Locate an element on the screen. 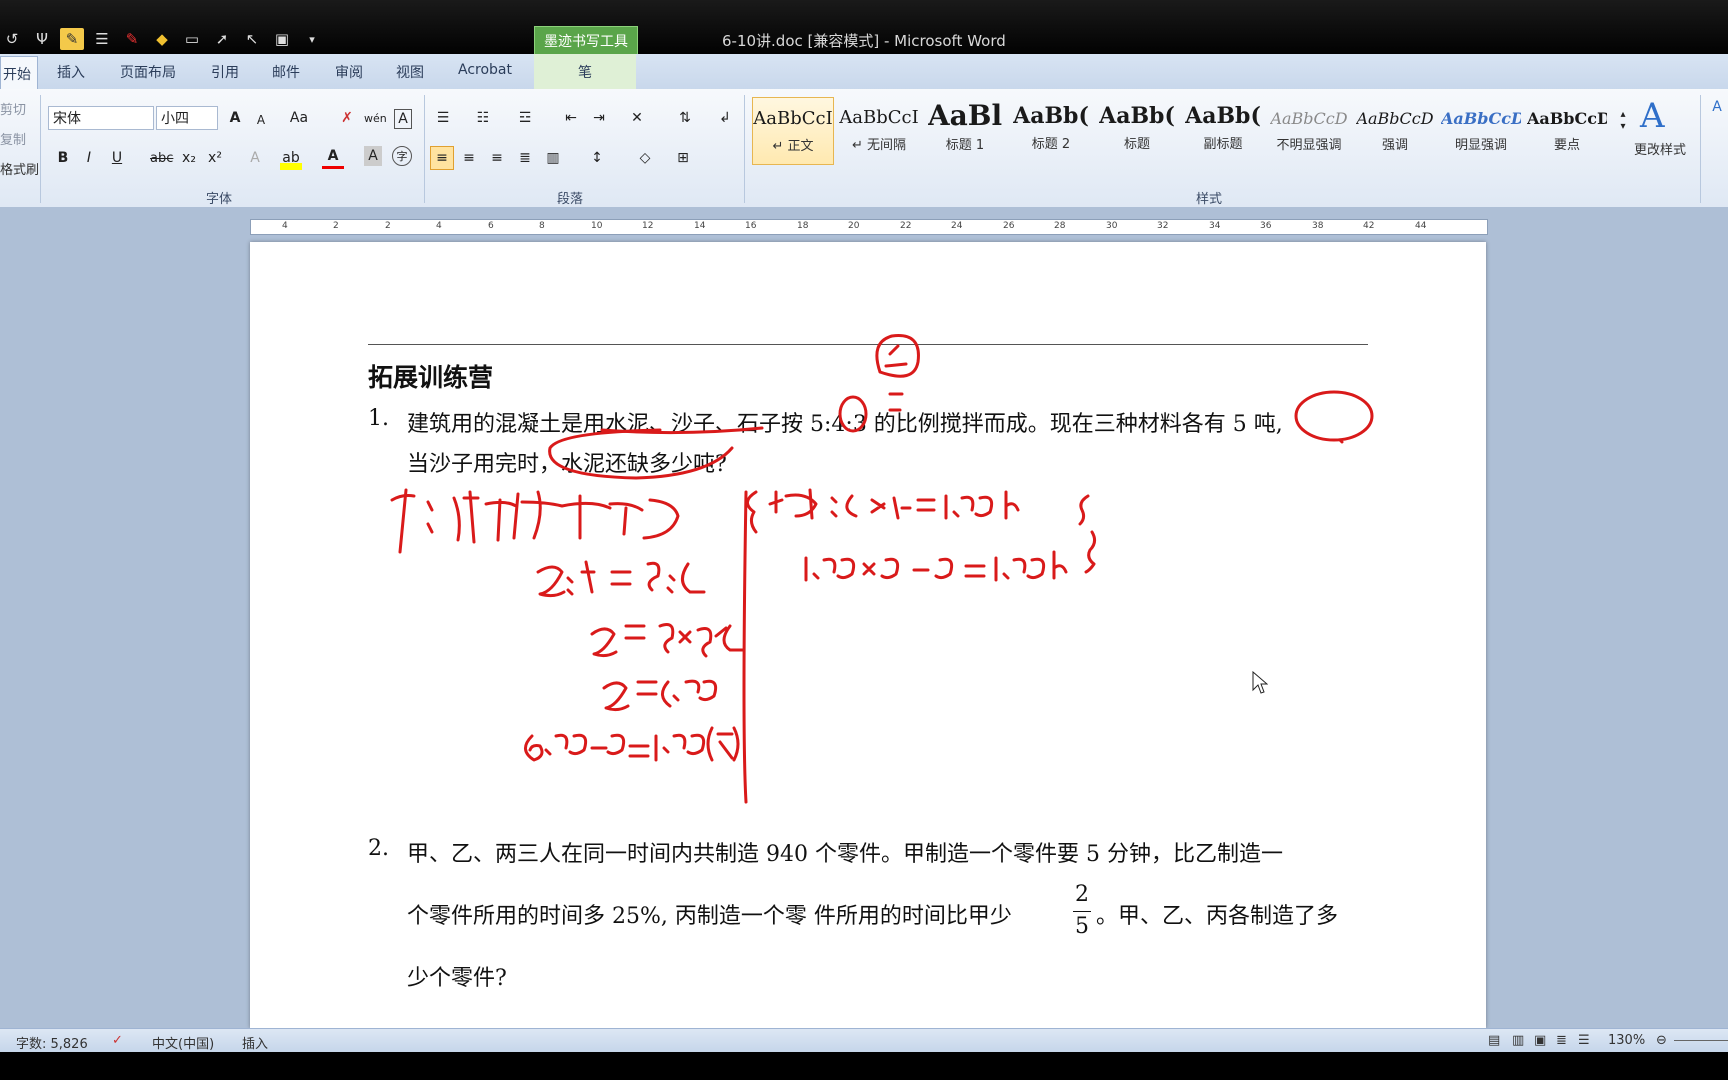  line-spacing-icon: ↕ is located at coordinates (597, 158).